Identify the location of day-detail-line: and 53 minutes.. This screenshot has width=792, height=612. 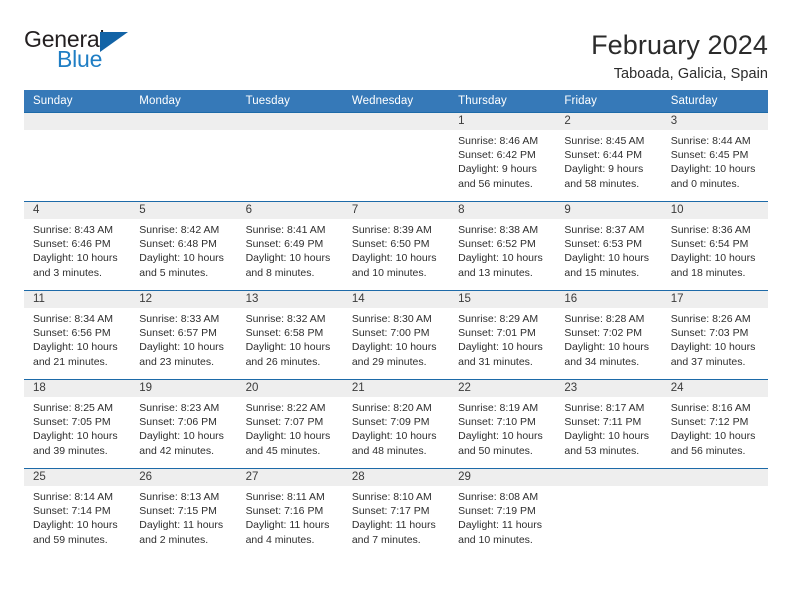
(602, 450).